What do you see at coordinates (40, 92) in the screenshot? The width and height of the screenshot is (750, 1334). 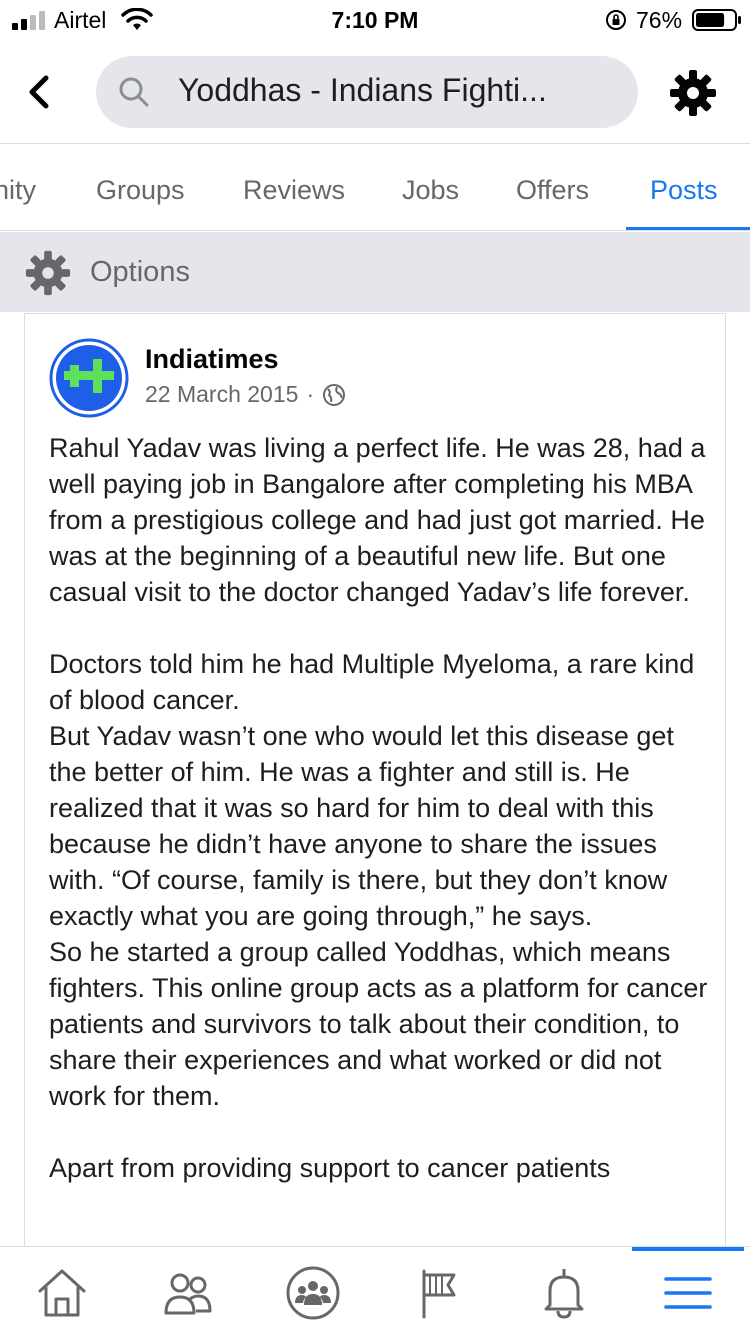 I see `chevron-left-icon` at bounding box center [40, 92].